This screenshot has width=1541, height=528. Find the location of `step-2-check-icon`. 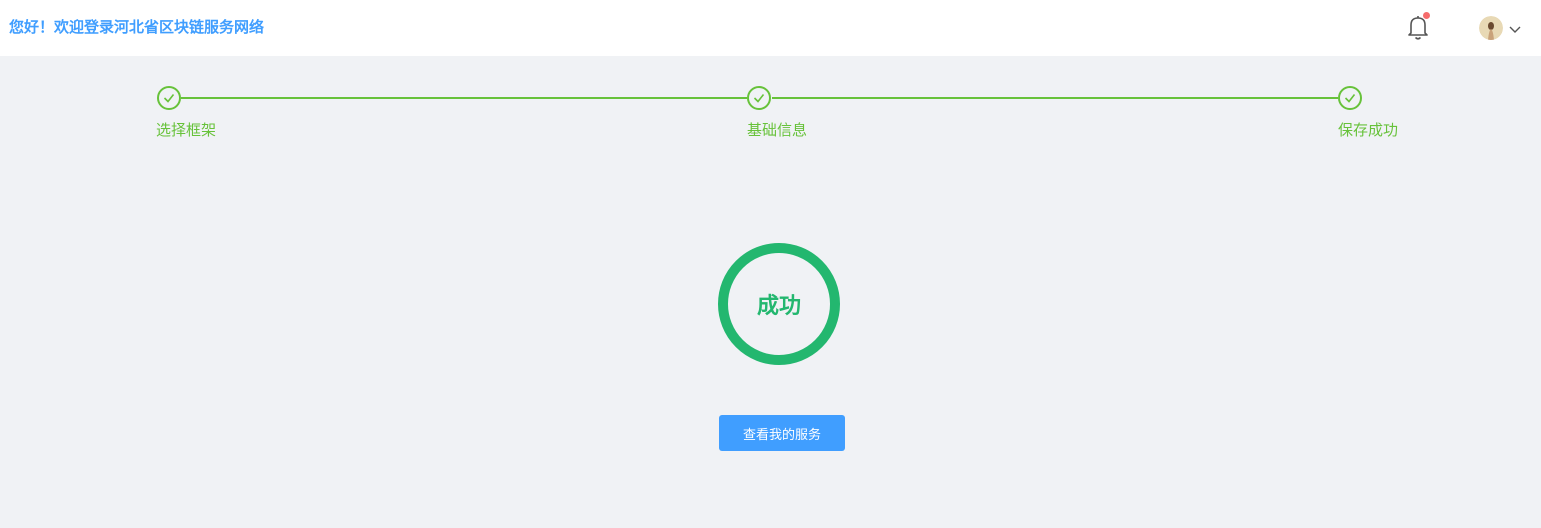

step-2-check-icon is located at coordinates (759, 98).